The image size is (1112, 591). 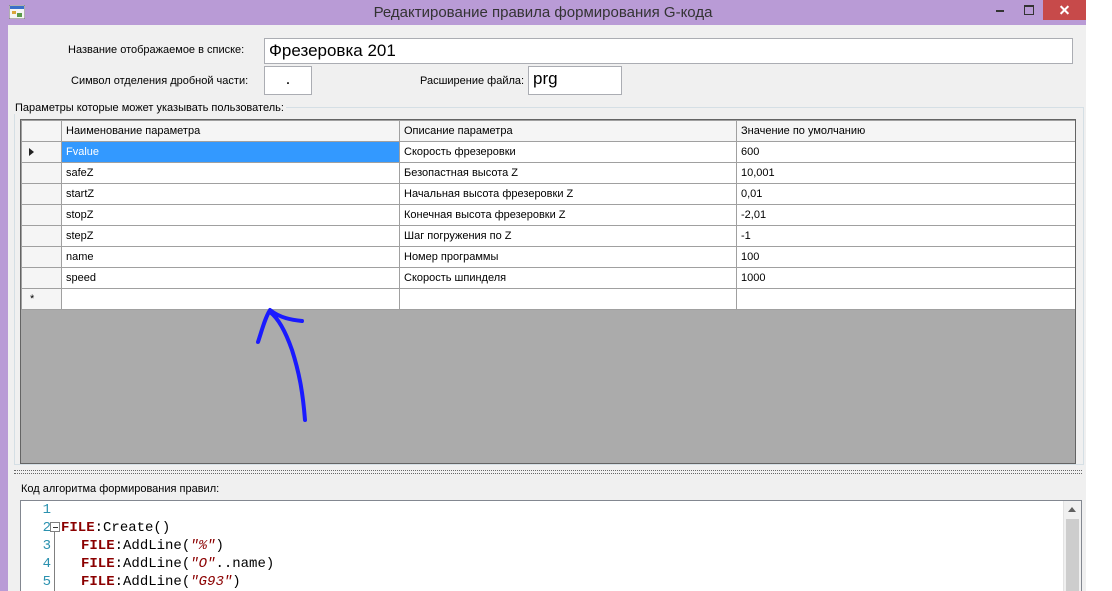 What do you see at coordinates (40, 546) in the screenshot?
I see `line-number-gutter: 1 2 3 4 5` at bounding box center [40, 546].